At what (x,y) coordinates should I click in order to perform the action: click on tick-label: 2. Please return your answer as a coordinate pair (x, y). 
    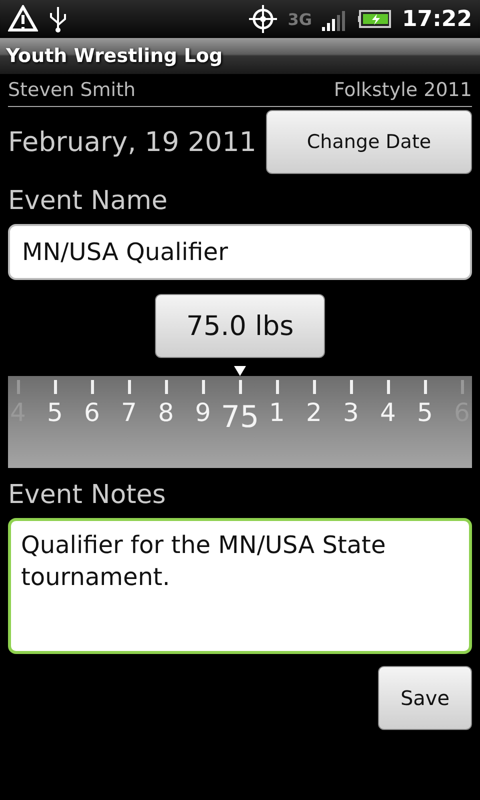
    Looking at the image, I should click on (314, 412).